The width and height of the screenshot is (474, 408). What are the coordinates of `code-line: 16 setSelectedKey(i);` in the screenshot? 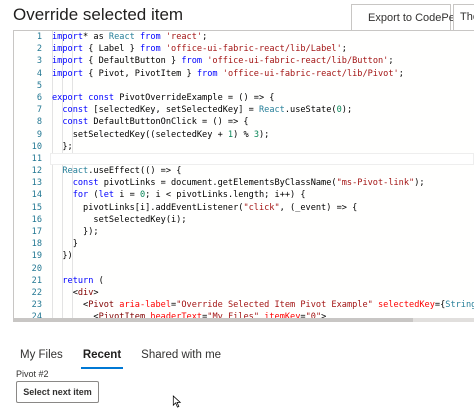 It's located at (244, 220).